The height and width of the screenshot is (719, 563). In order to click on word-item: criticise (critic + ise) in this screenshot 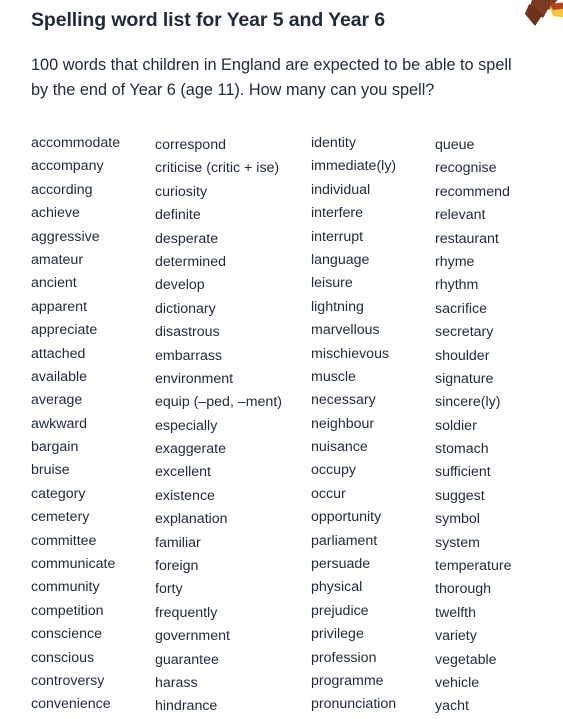, I will do `click(217, 168)`.